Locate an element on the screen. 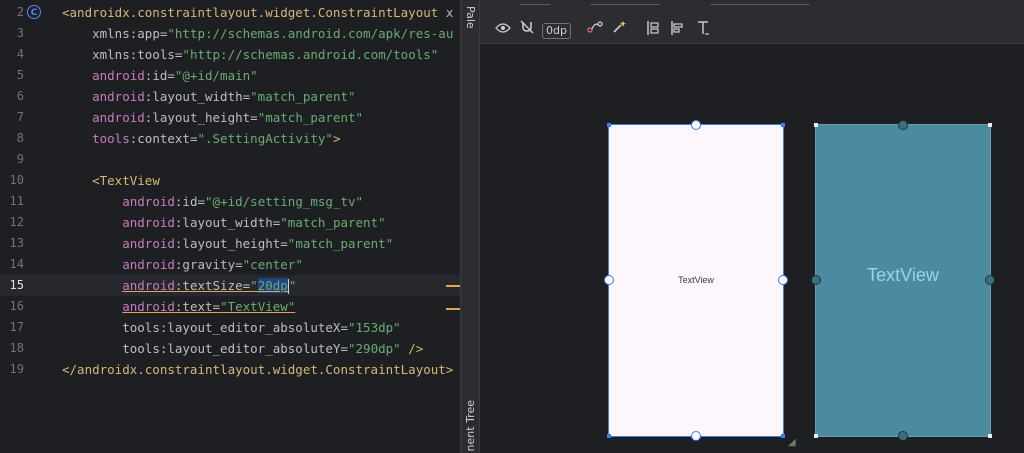  code-line: 15 android:textSize="20dp" is located at coordinates (230, 285).